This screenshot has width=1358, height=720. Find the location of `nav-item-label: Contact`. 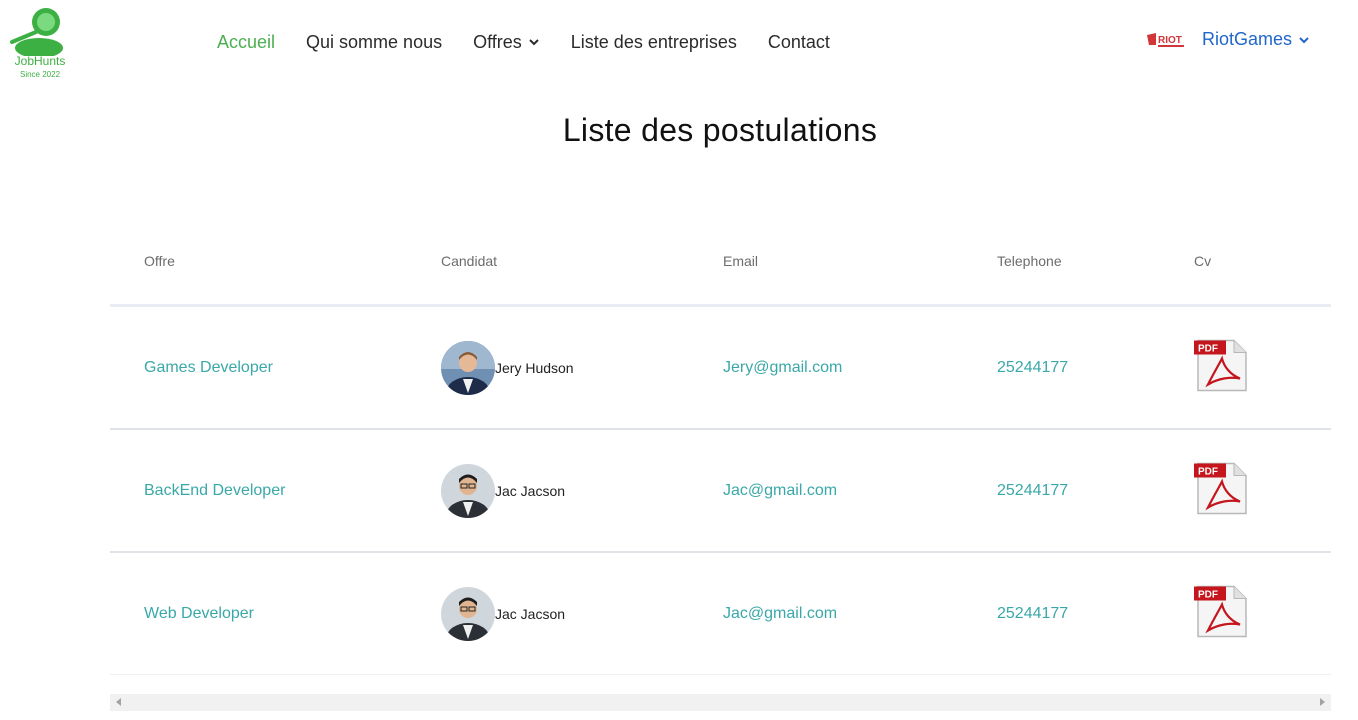

nav-item-label: Contact is located at coordinates (798, 42).